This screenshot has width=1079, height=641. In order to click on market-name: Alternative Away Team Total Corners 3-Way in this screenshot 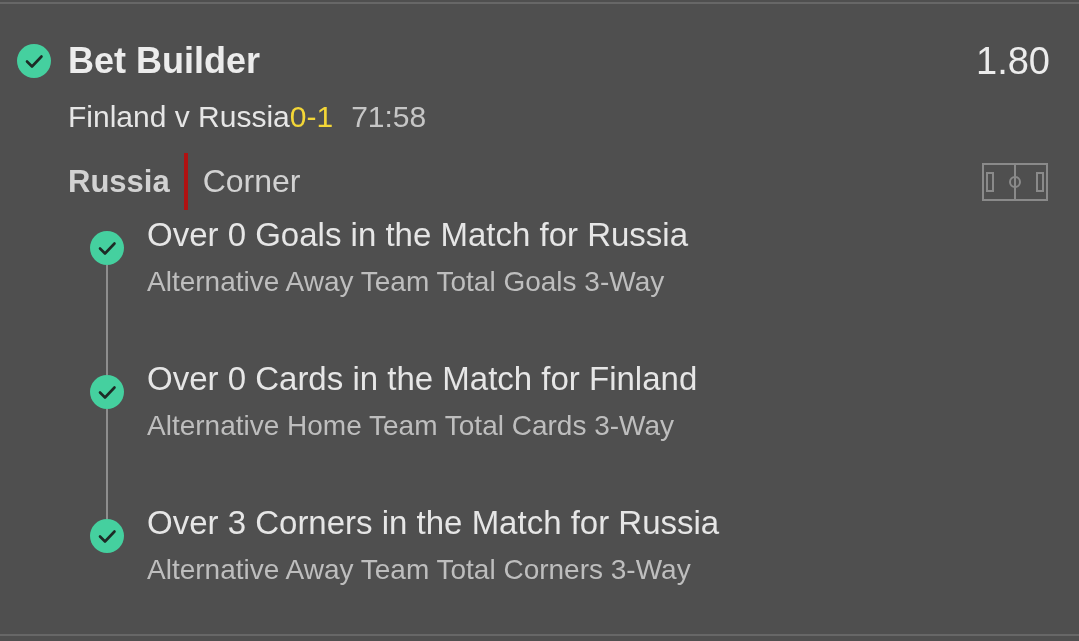, I will do `click(419, 570)`.